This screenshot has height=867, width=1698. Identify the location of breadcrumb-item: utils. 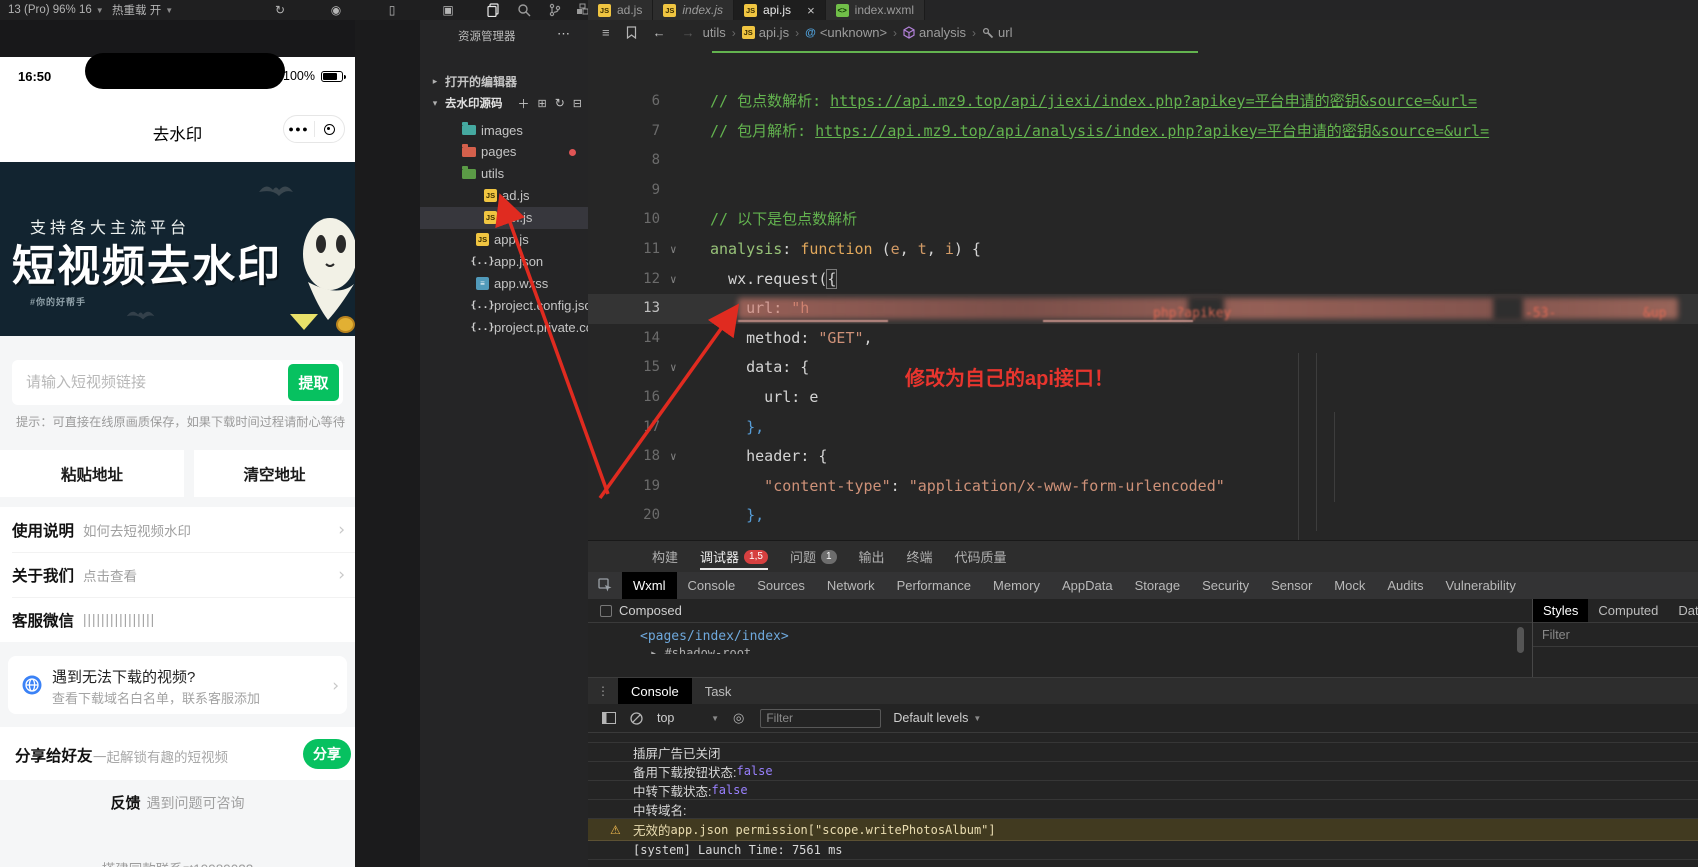
(714, 32).